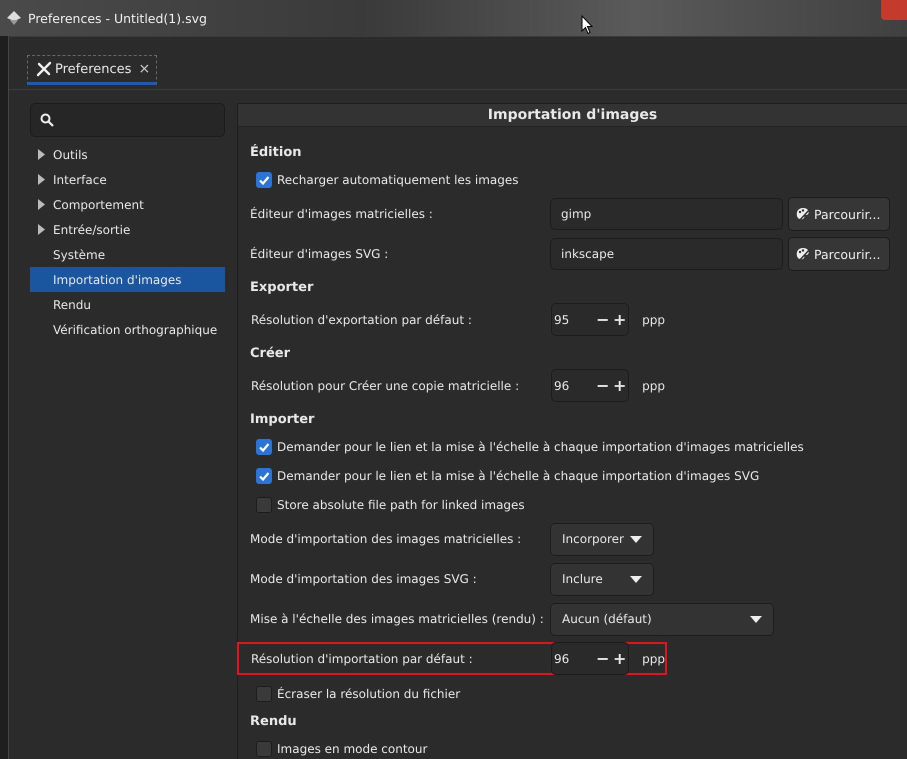  I want to click on mouse-cursor-icon, so click(587, 25).